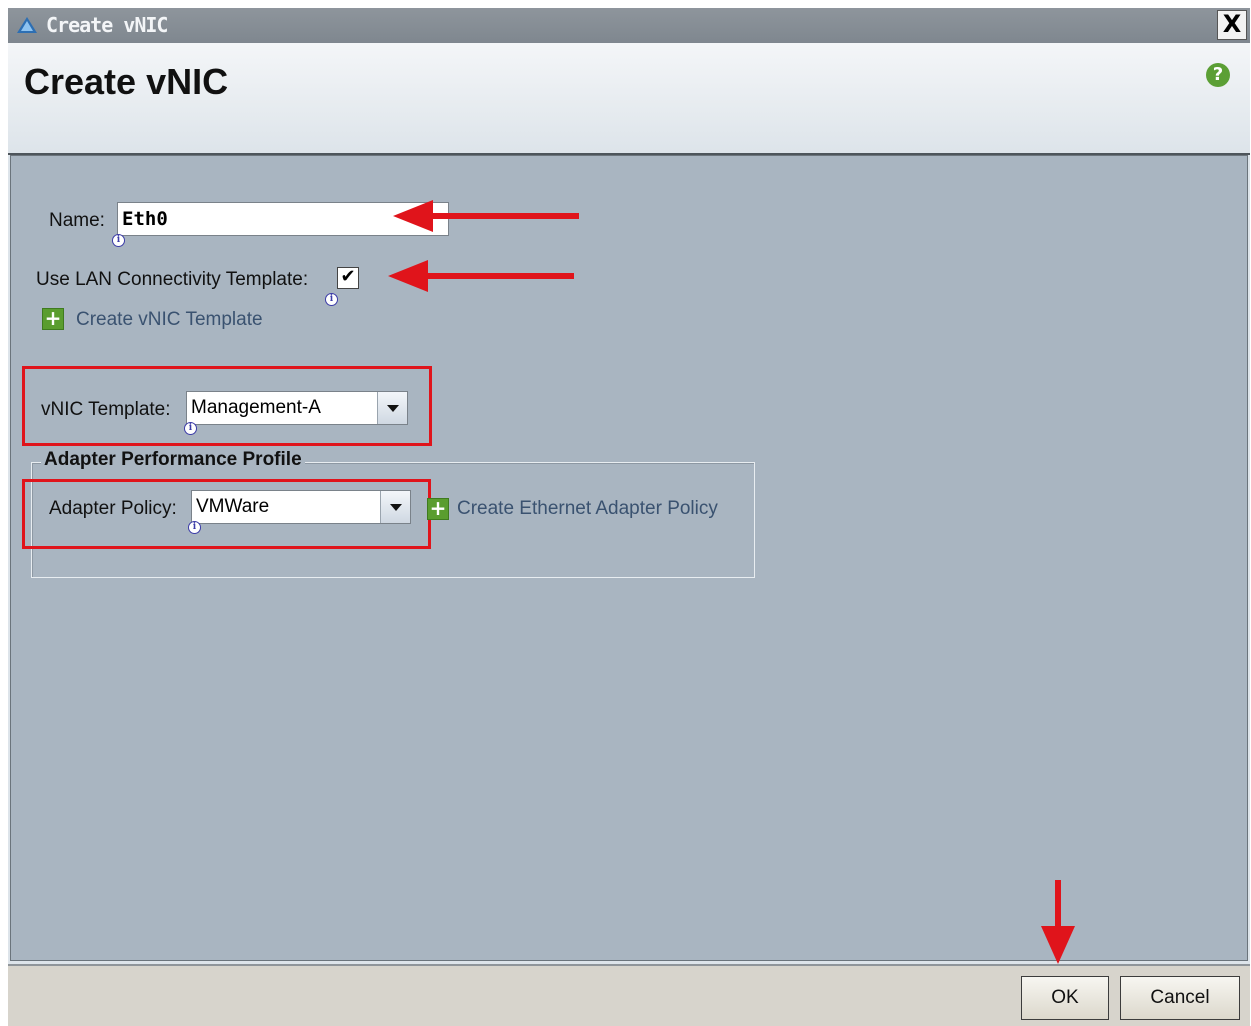 The height and width of the screenshot is (1026, 1251). I want to click on use-template-info-icon: i, so click(331, 299).